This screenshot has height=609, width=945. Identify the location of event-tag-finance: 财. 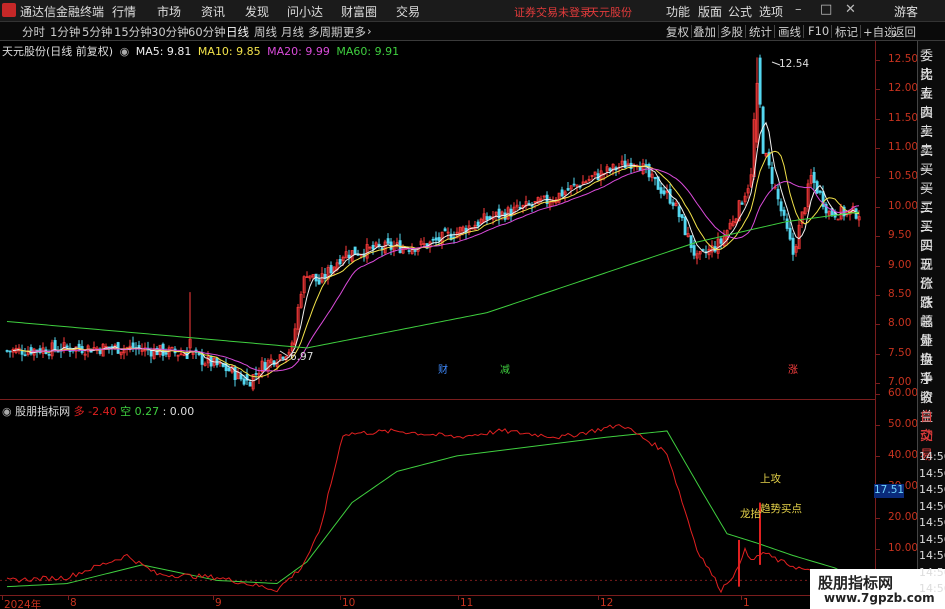
(443, 368).